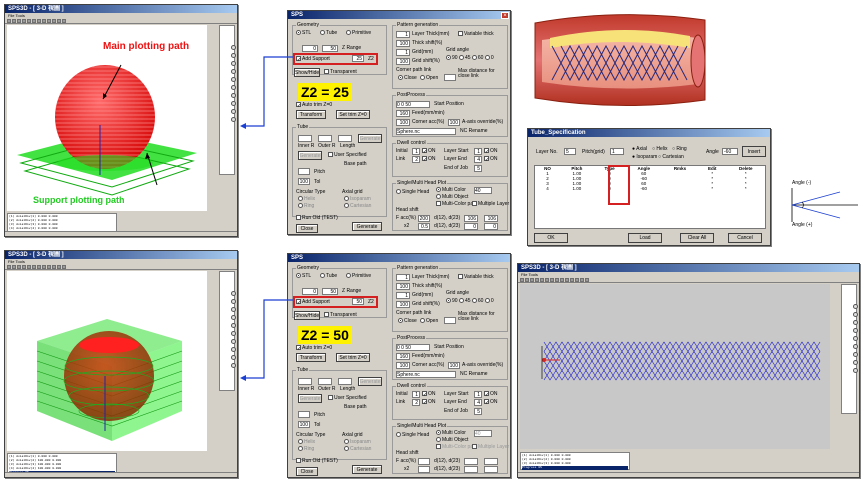  What do you see at coordinates (307, 315) in the screenshot?
I see `show-hide-button: Show/Hide` at bounding box center [307, 315].